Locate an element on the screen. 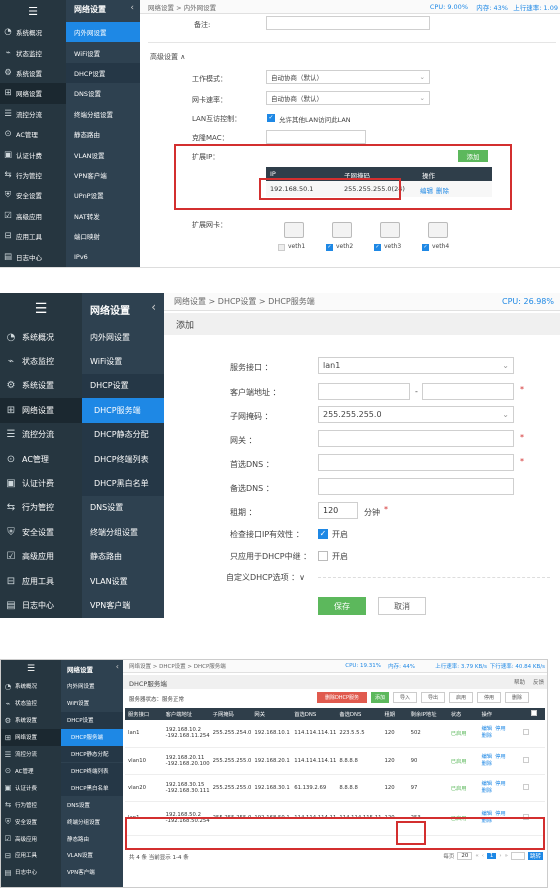 The width and height of the screenshot is (560, 888). save-button: 保存 is located at coordinates (342, 606).